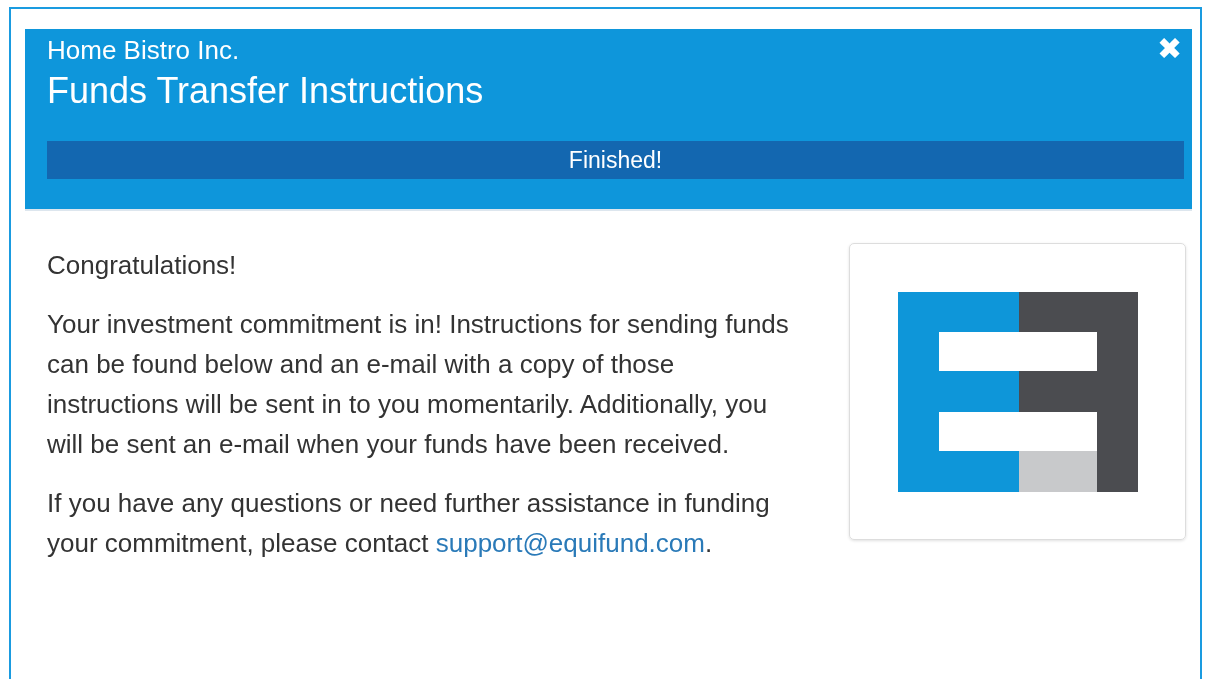 Image resolution: width=1206 pixels, height=679 pixels. I want to click on support-email-link: support@equifund.com, so click(570, 543).